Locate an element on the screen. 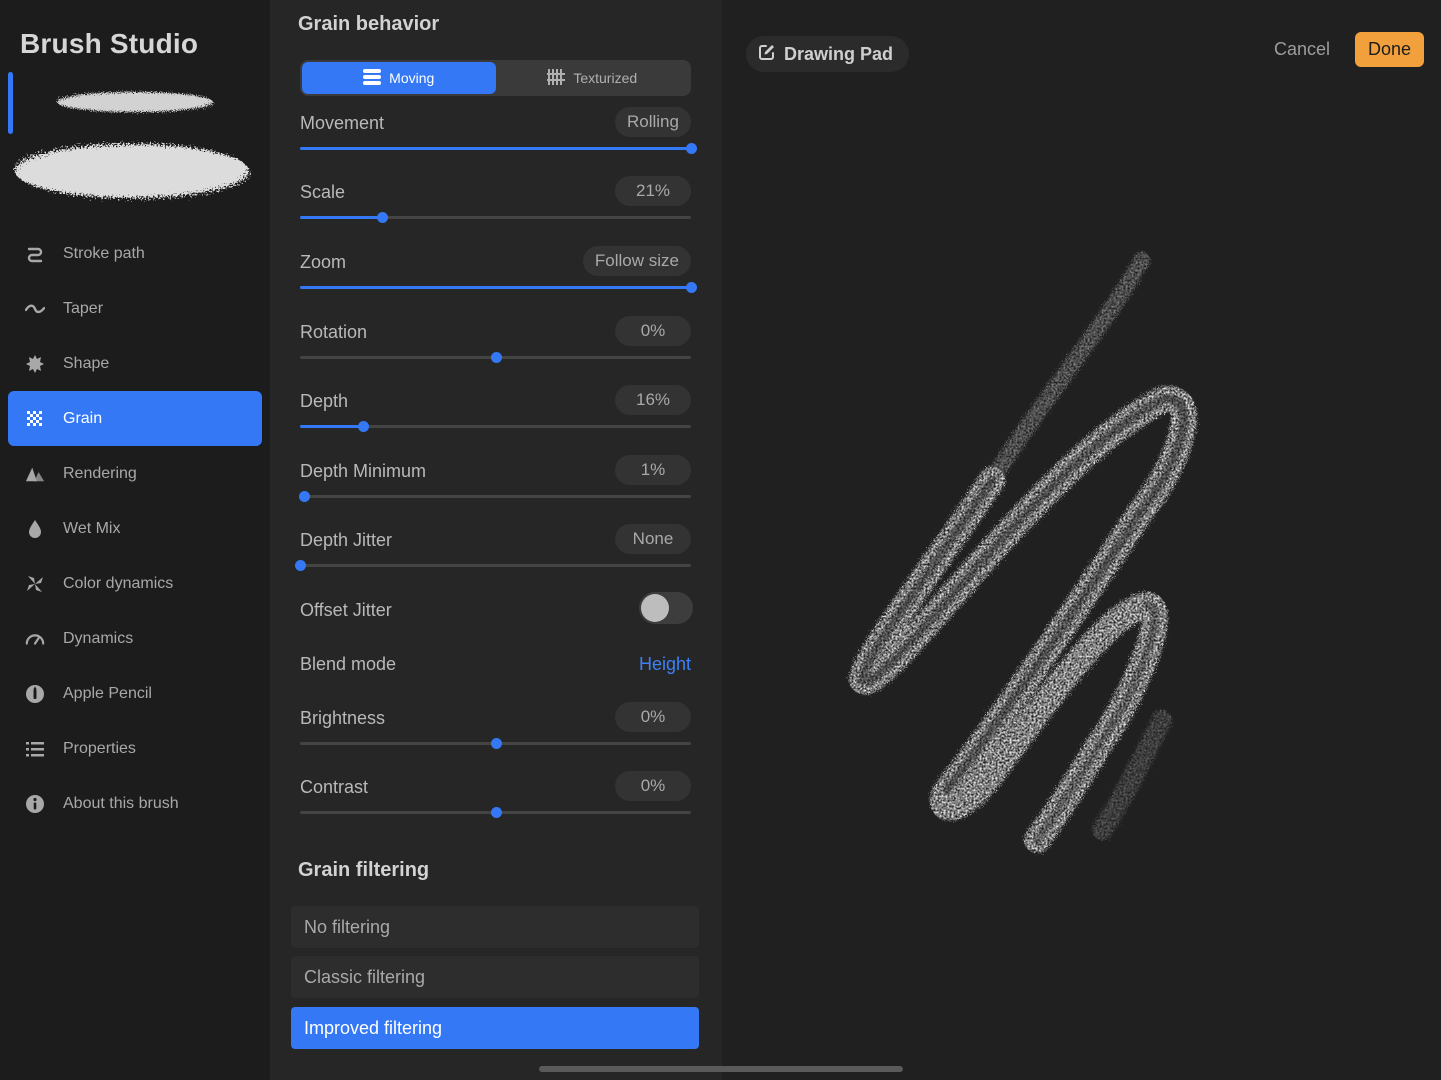  sidebar-item-label: Rendering is located at coordinates (100, 473).